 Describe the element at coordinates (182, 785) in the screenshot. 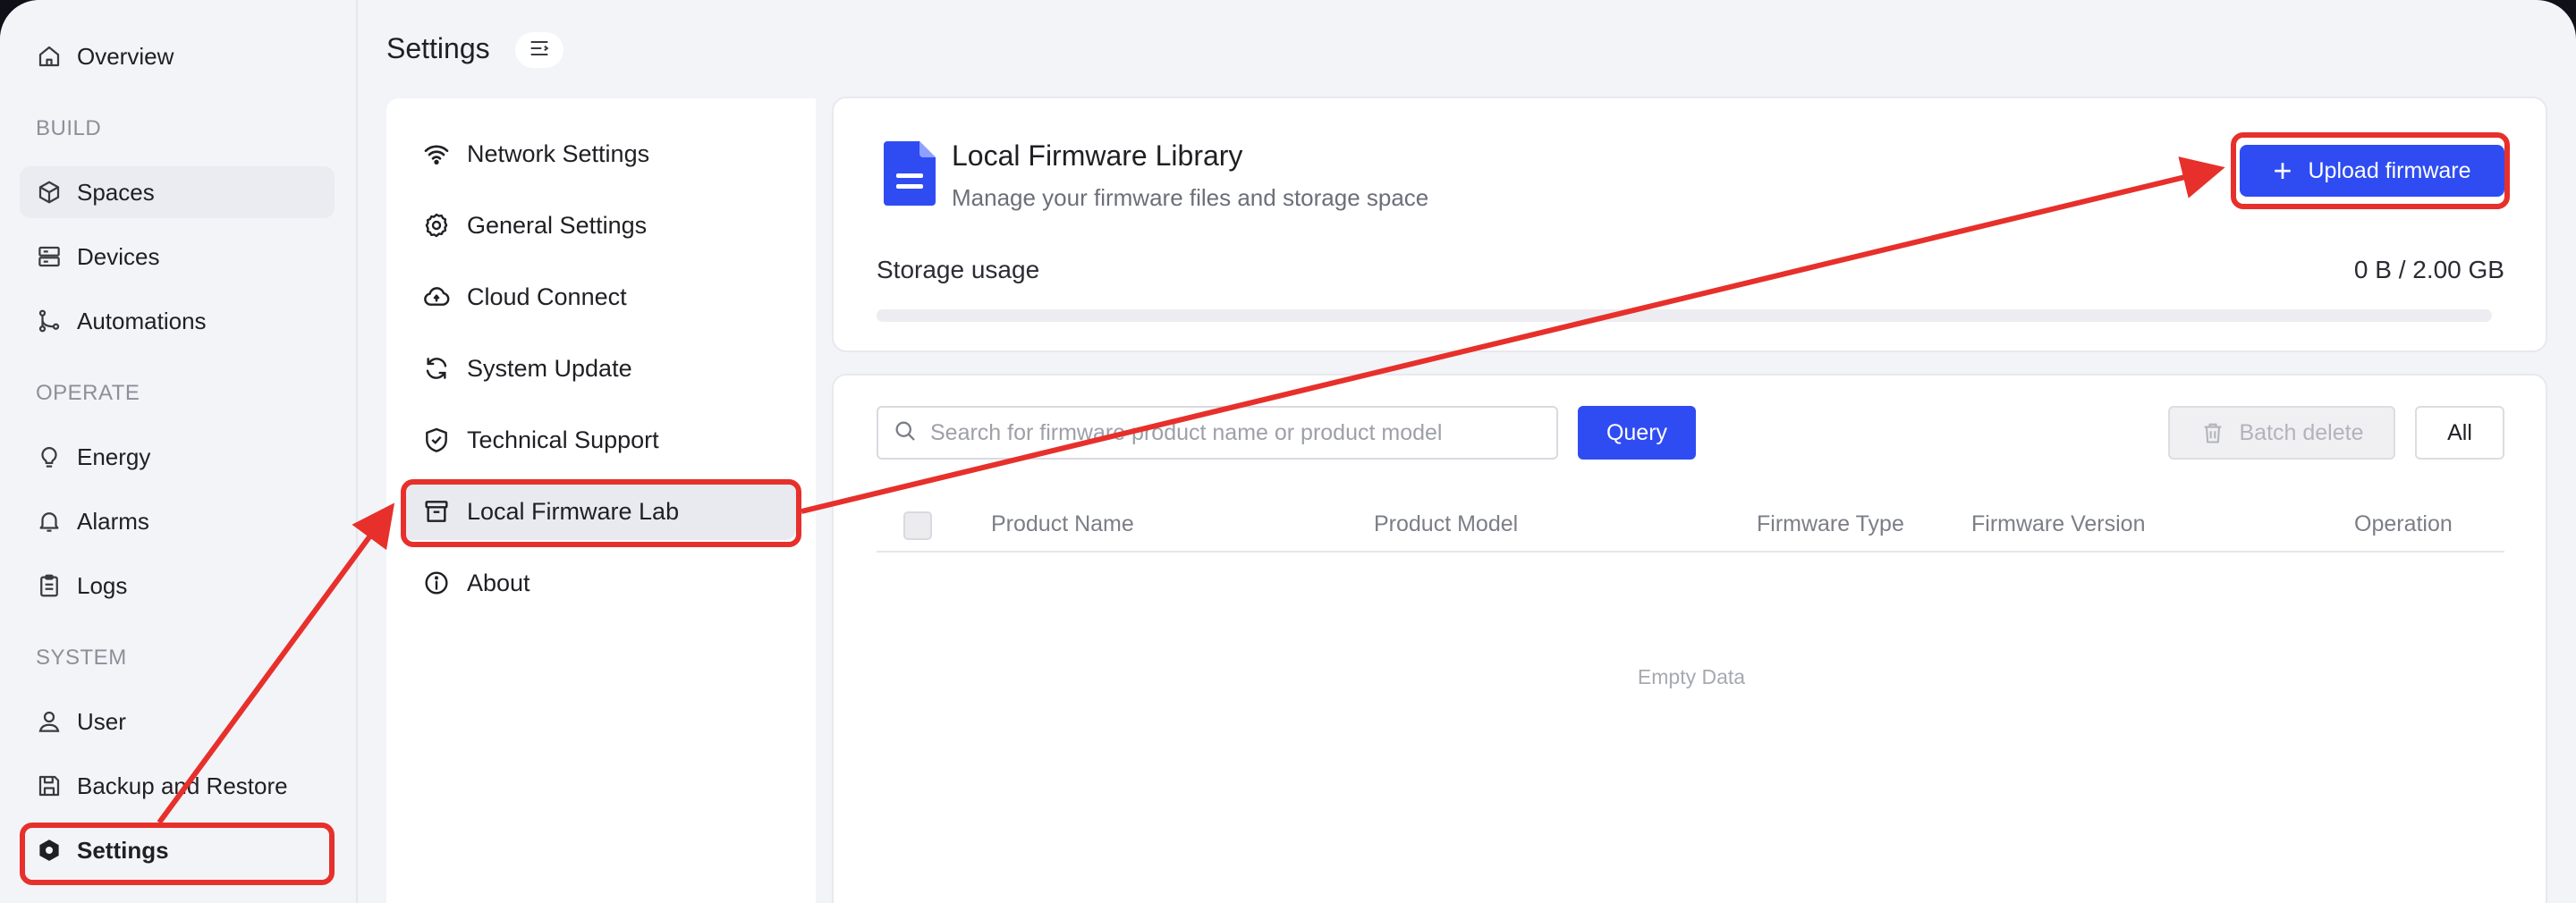

I see `sidebar-item-label: Backup and Restore` at that location.